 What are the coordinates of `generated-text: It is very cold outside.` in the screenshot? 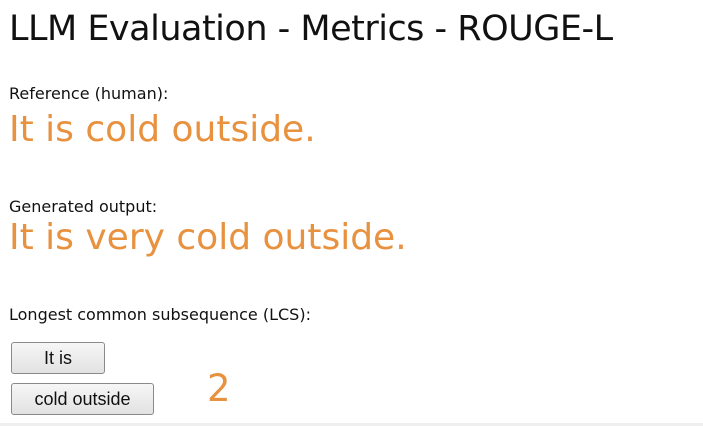 It's located at (208, 237).